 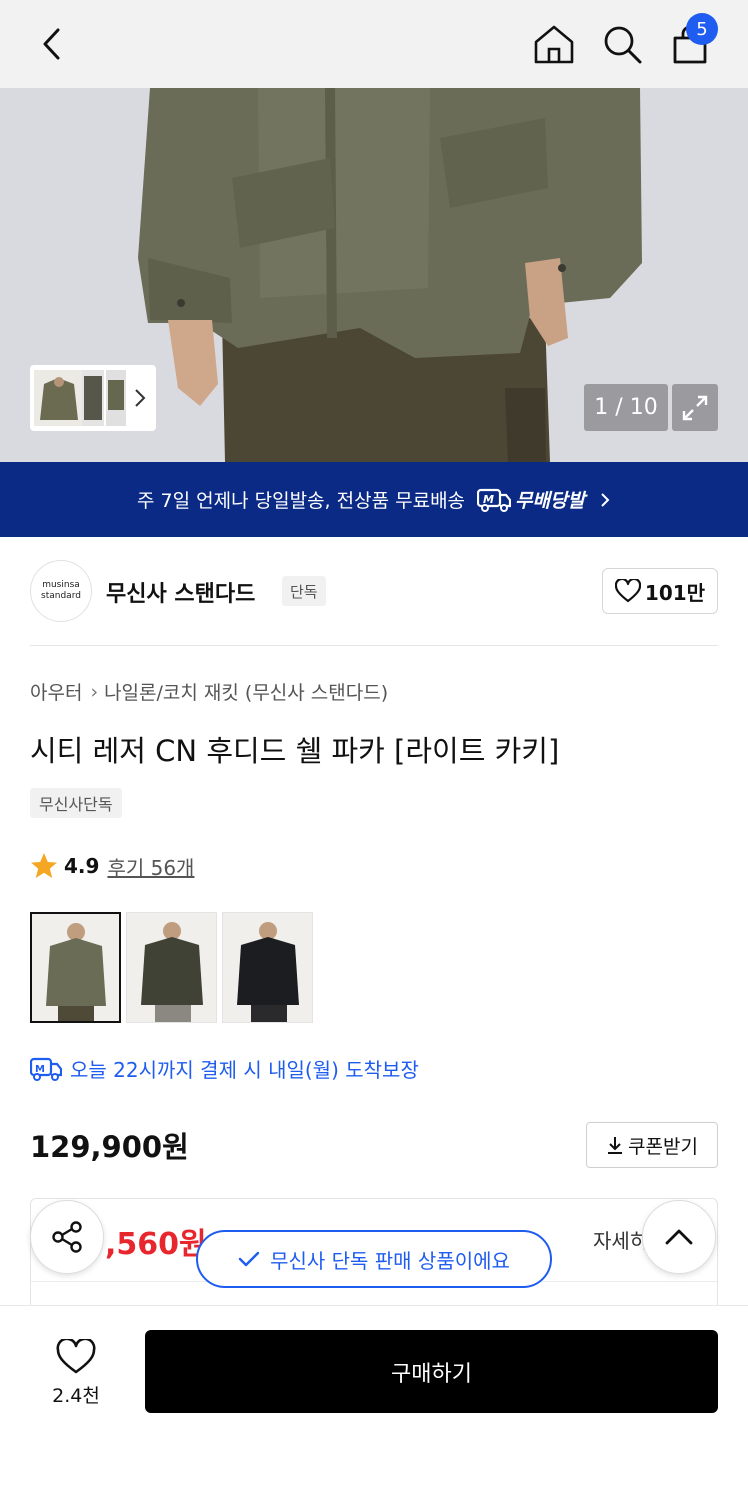 What do you see at coordinates (150, 866) in the screenshot?
I see `review-count-link: 후기 56개` at bounding box center [150, 866].